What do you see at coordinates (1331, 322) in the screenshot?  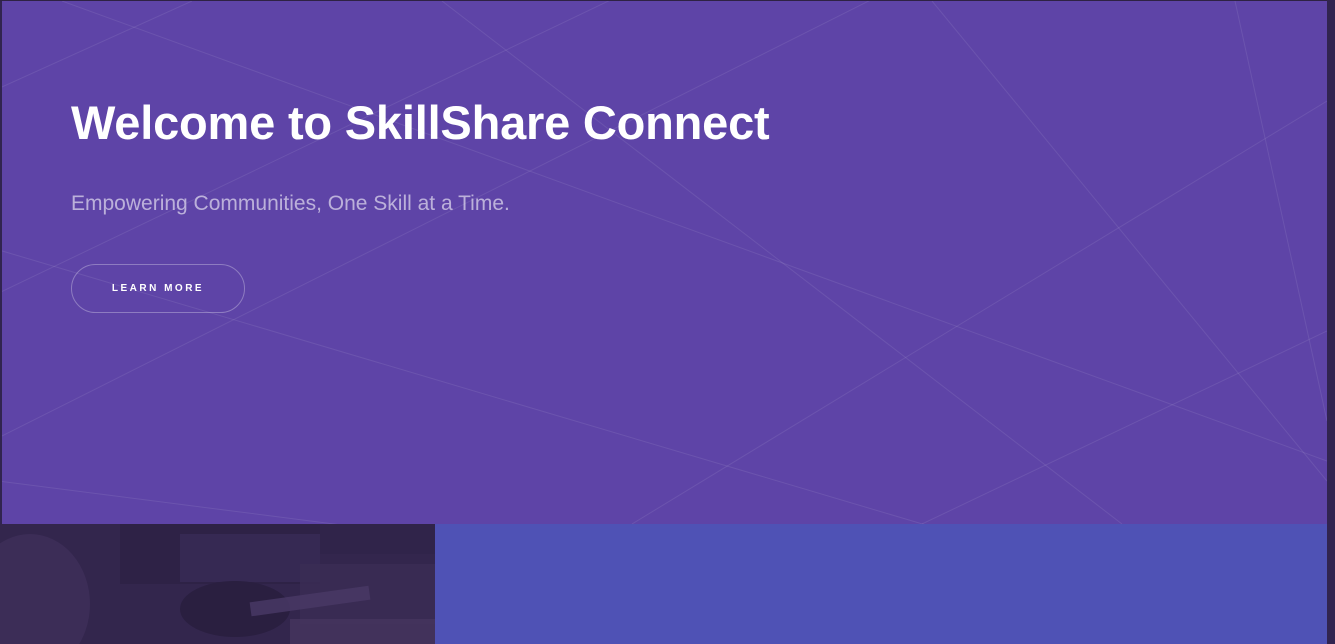 I see `scrollbar-track` at bounding box center [1331, 322].